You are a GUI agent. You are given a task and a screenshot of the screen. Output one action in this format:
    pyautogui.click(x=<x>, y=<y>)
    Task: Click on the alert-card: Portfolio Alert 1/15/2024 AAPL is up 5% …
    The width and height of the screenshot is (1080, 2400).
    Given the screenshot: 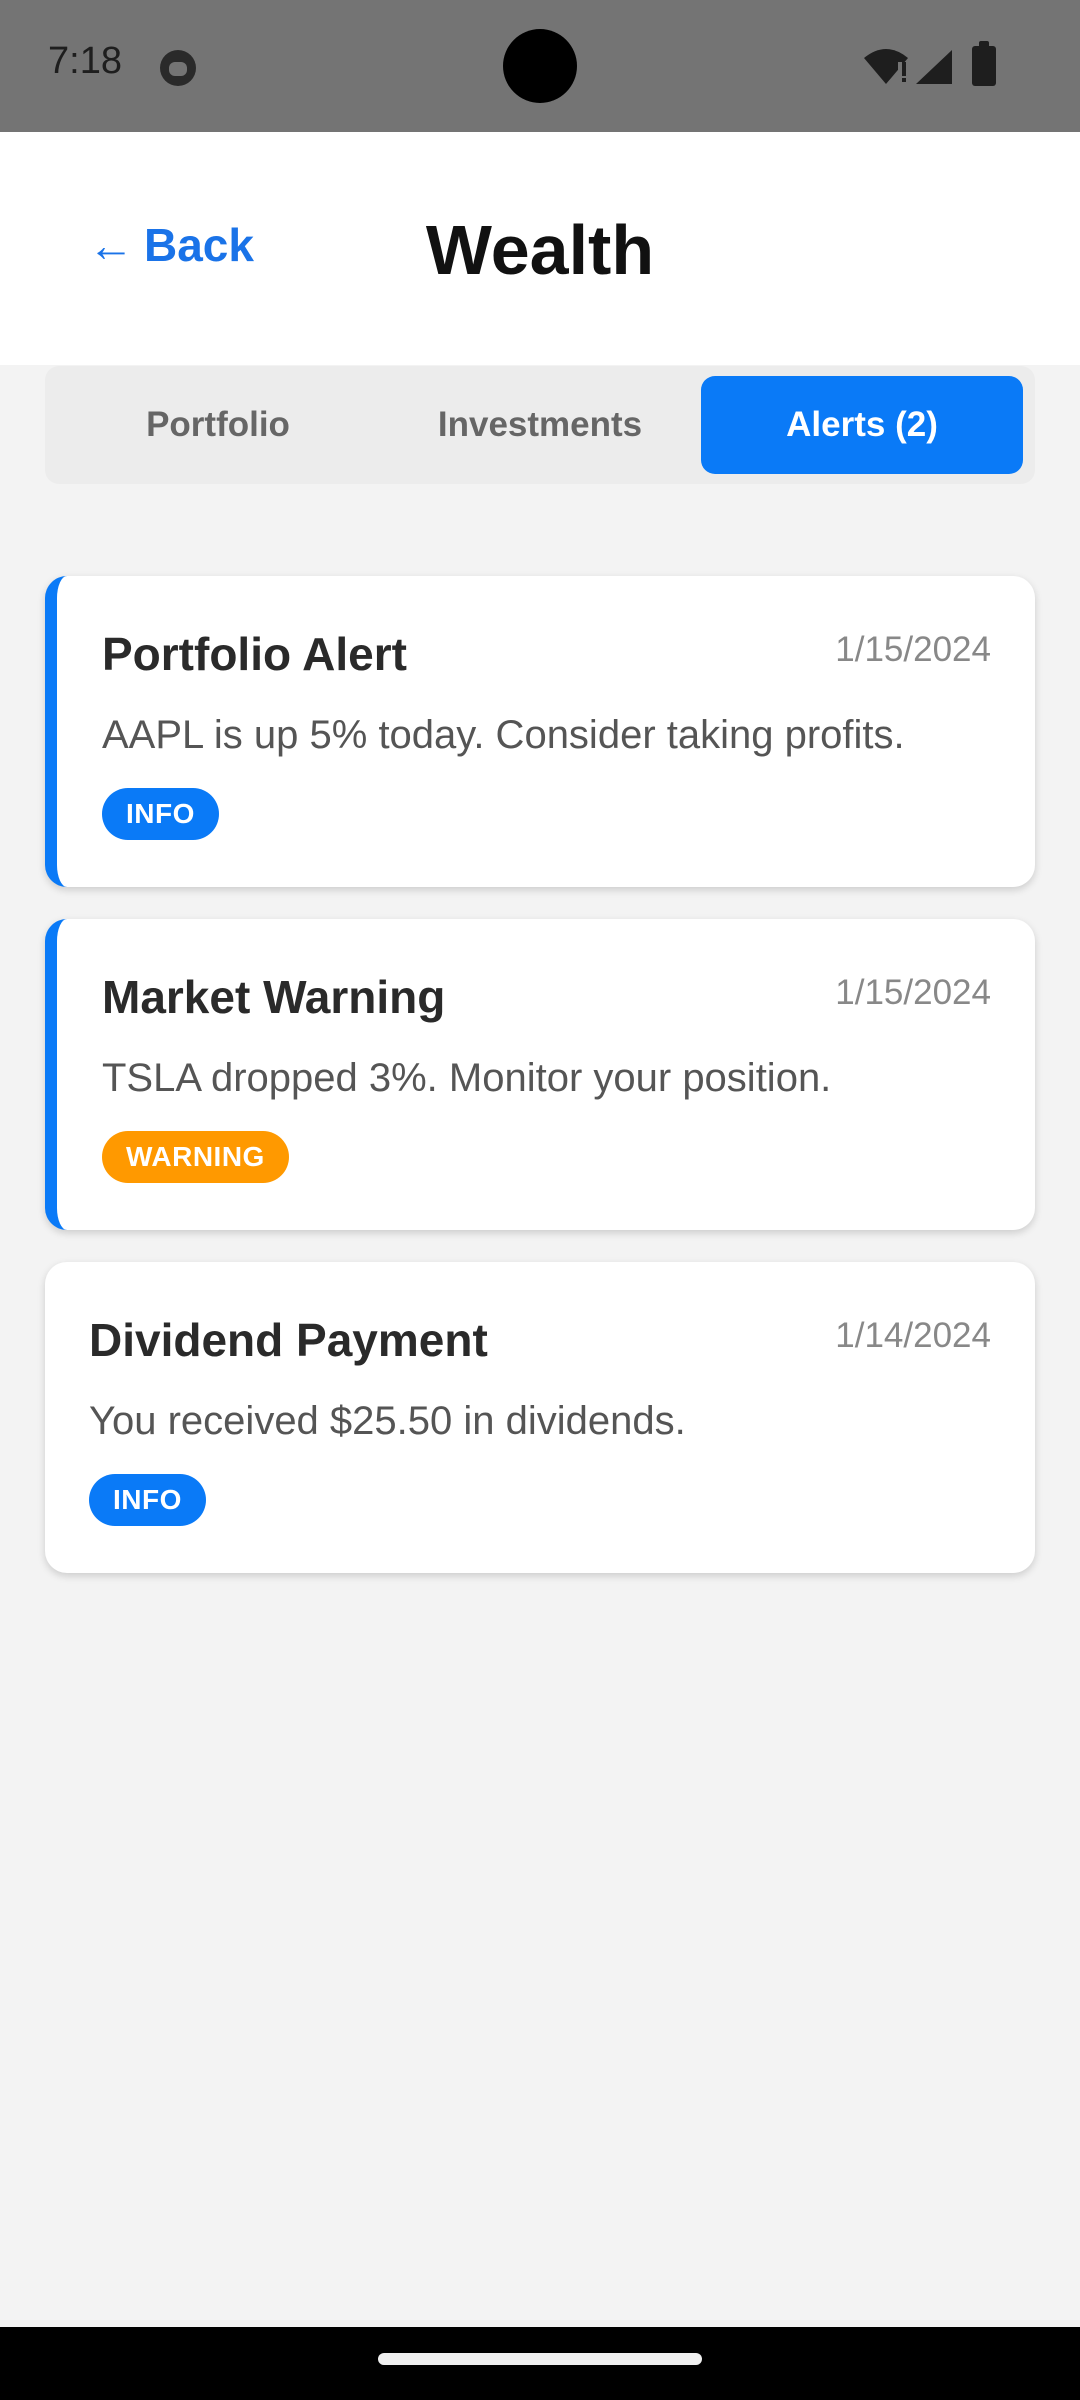 What is the action you would take?
    pyautogui.click(x=540, y=731)
    